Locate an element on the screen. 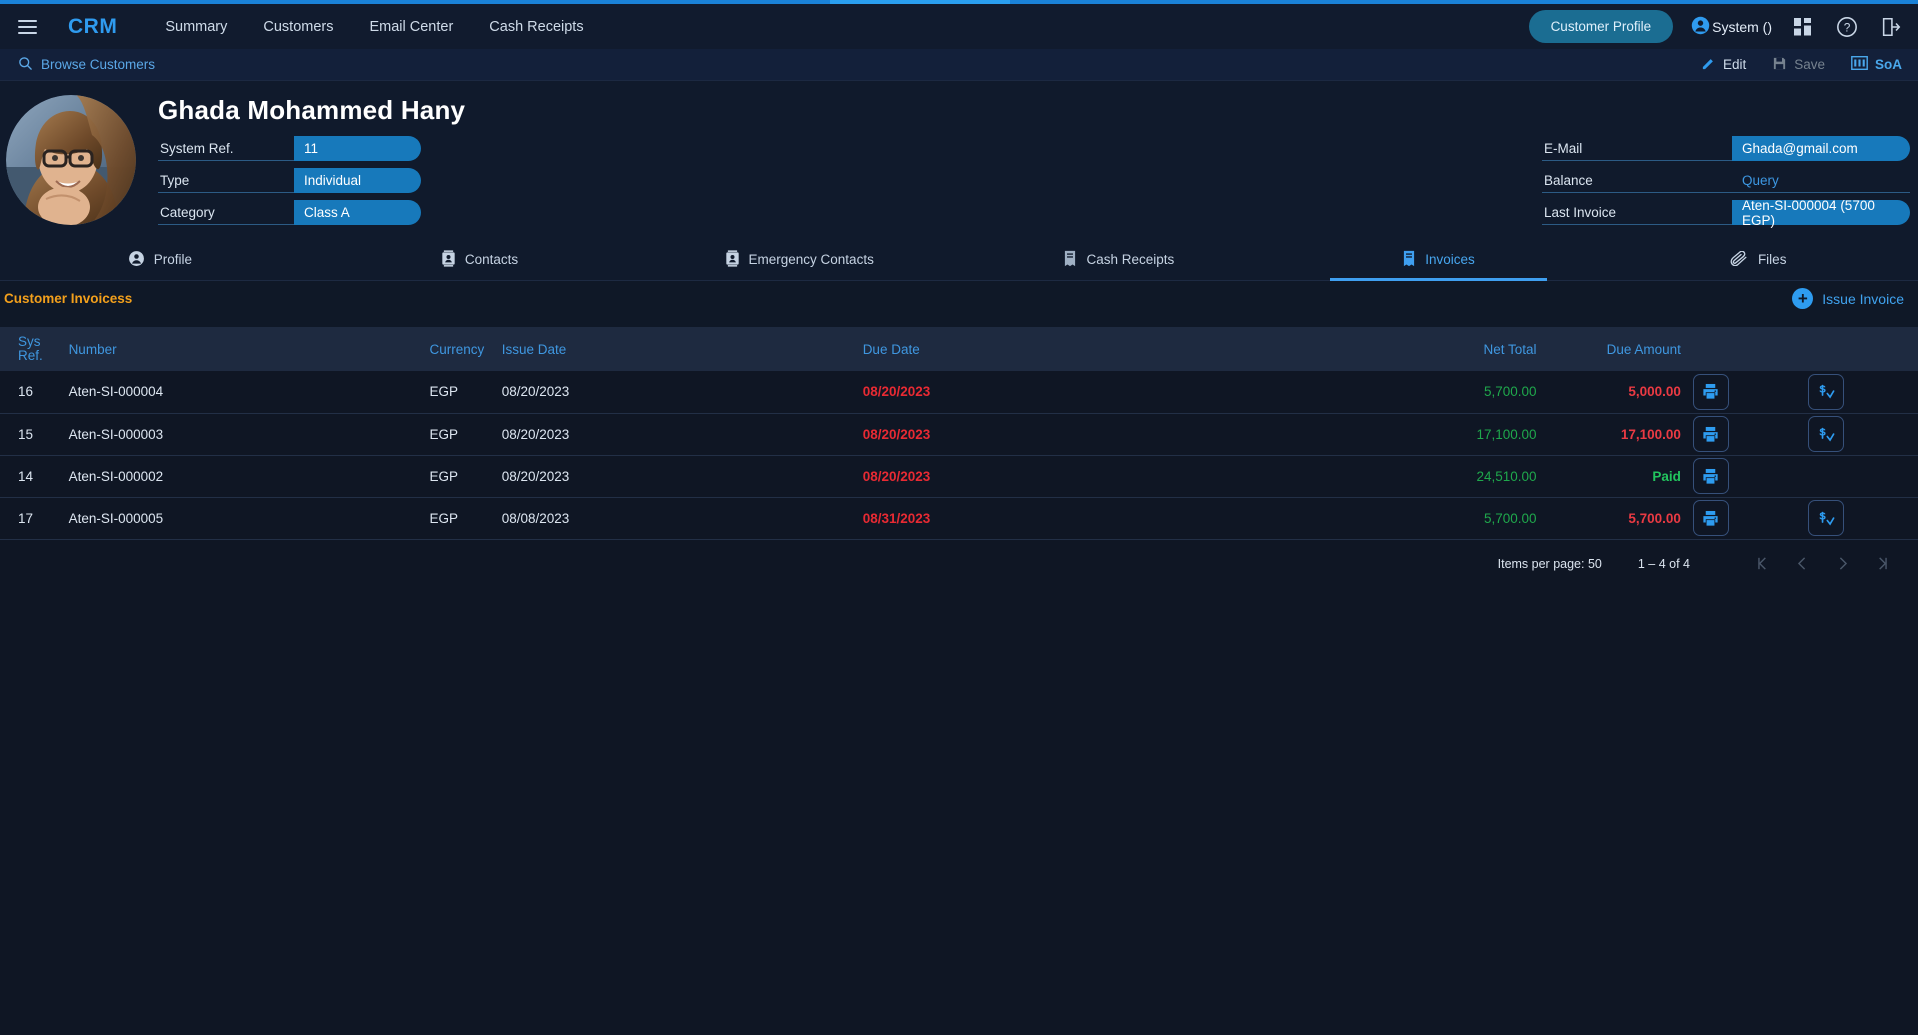 This screenshot has height=1035, width=1918. floppy-disk-icon is located at coordinates (1779, 65).